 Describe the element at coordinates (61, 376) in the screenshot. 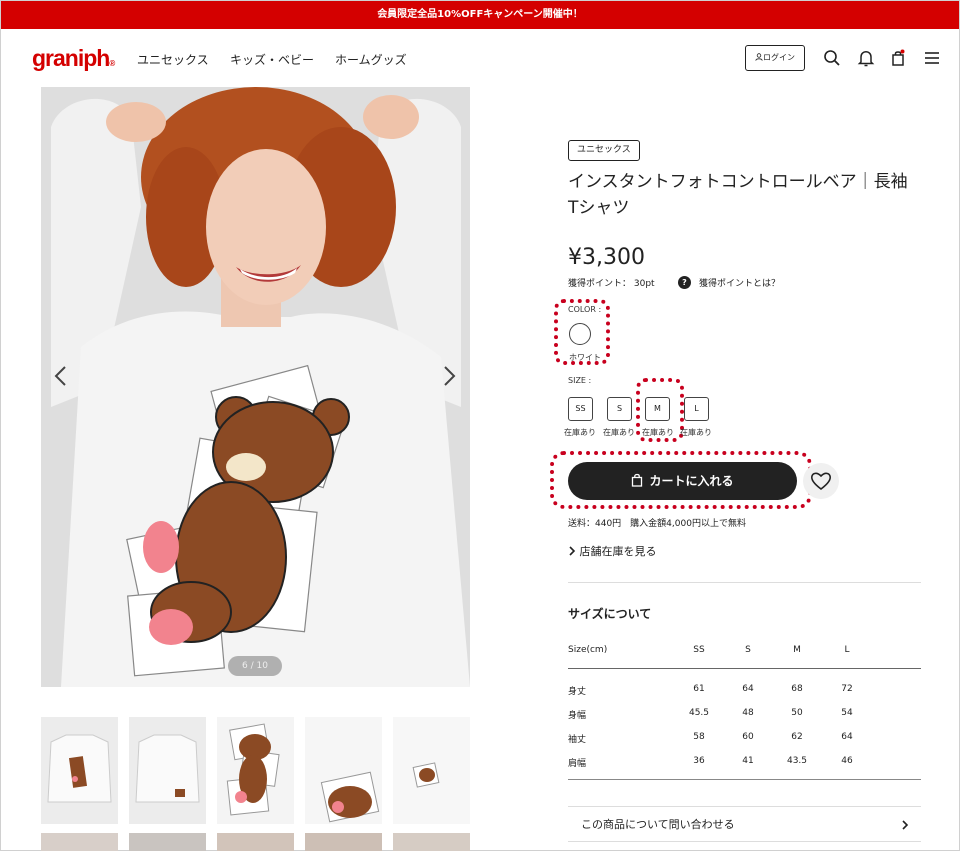

I see `chevron-left-icon` at that location.